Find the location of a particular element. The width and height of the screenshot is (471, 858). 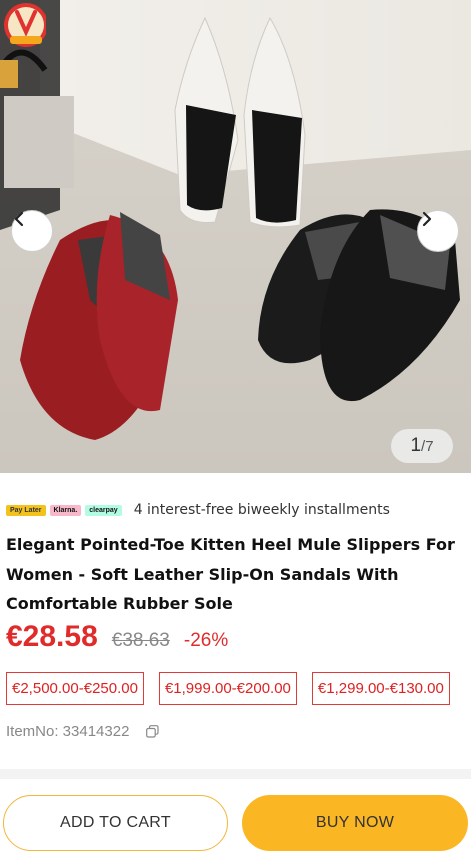

bottom-action-bar: ADD TO CART BUY NOW is located at coordinates (235, 818).